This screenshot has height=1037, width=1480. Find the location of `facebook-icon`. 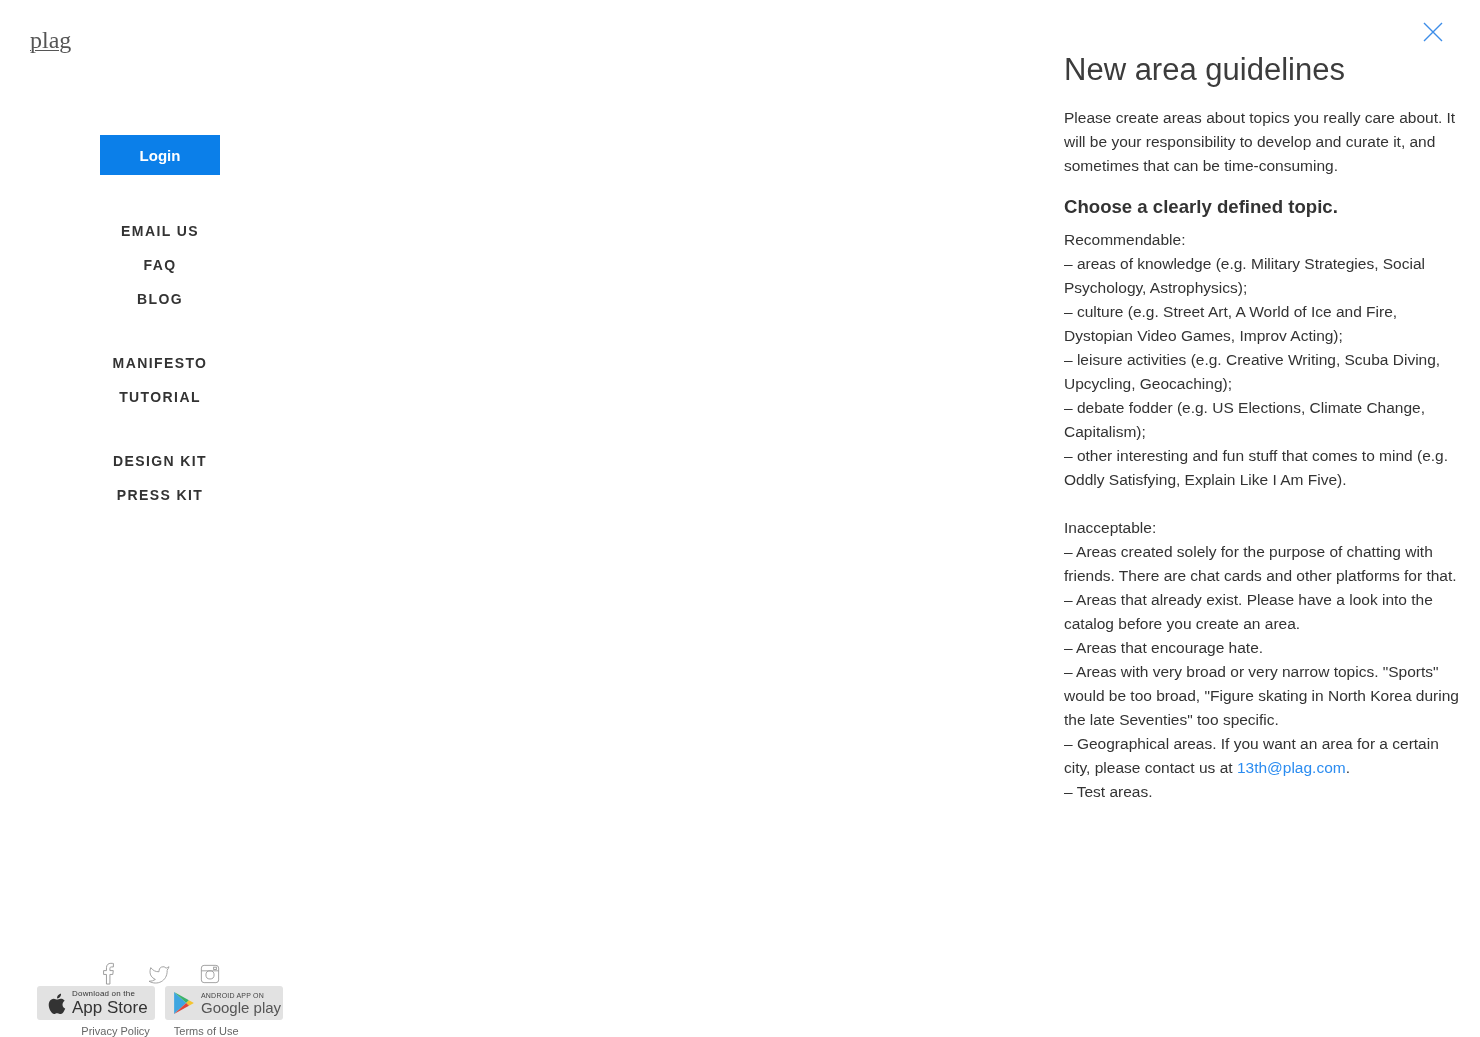

facebook-icon is located at coordinates (107, 973).